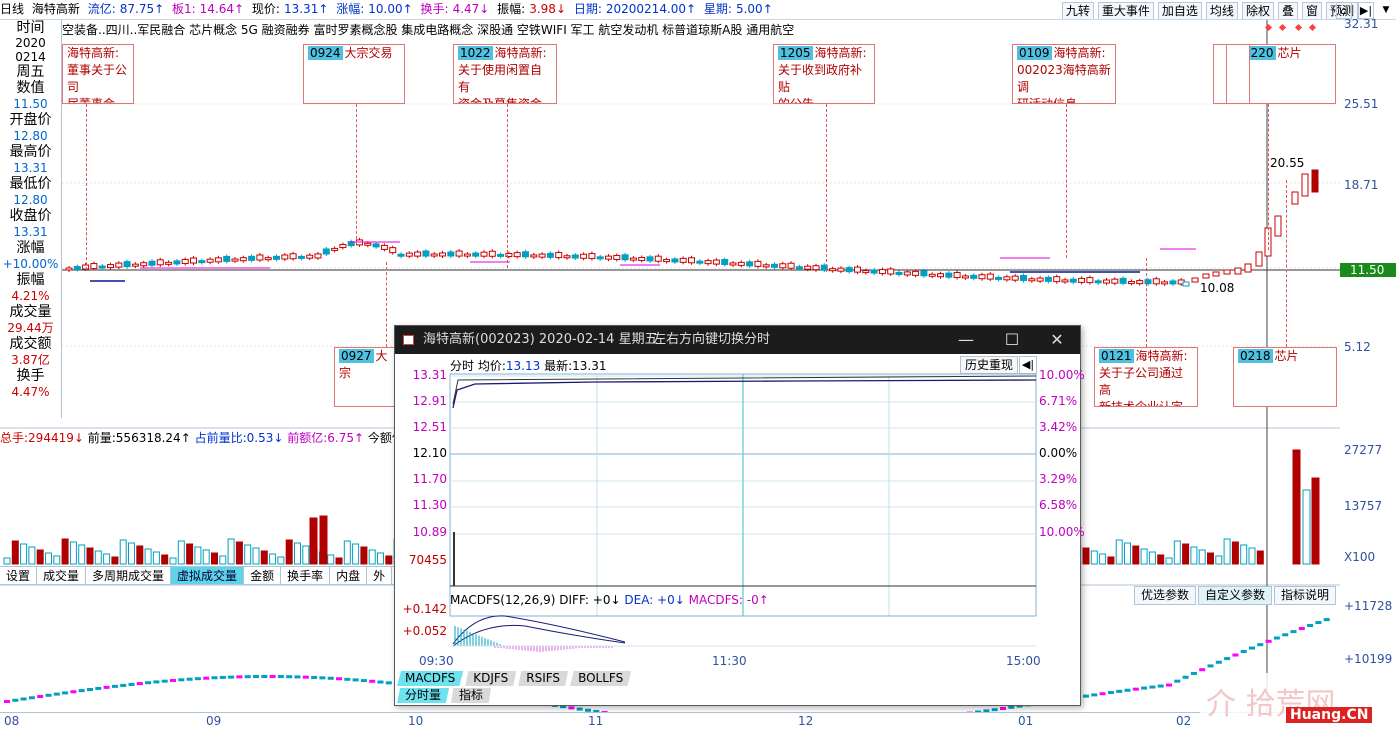 The image size is (1396, 732). What do you see at coordinates (505, 74) in the screenshot?
I see `event-box: 1022 海特高新: 关于使用闲置自有 资金及募集资金..` at bounding box center [505, 74].